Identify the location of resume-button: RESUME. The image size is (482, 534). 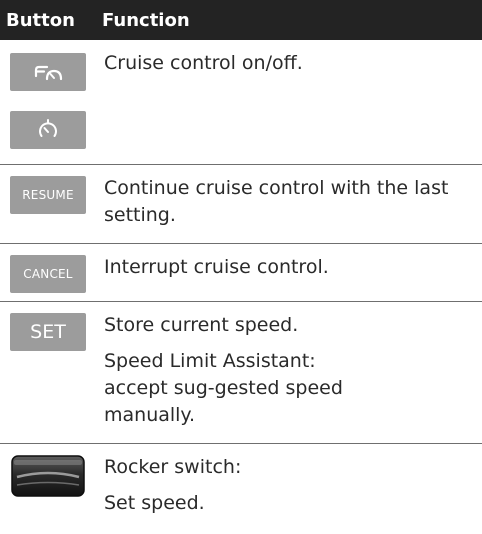
(48, 195).